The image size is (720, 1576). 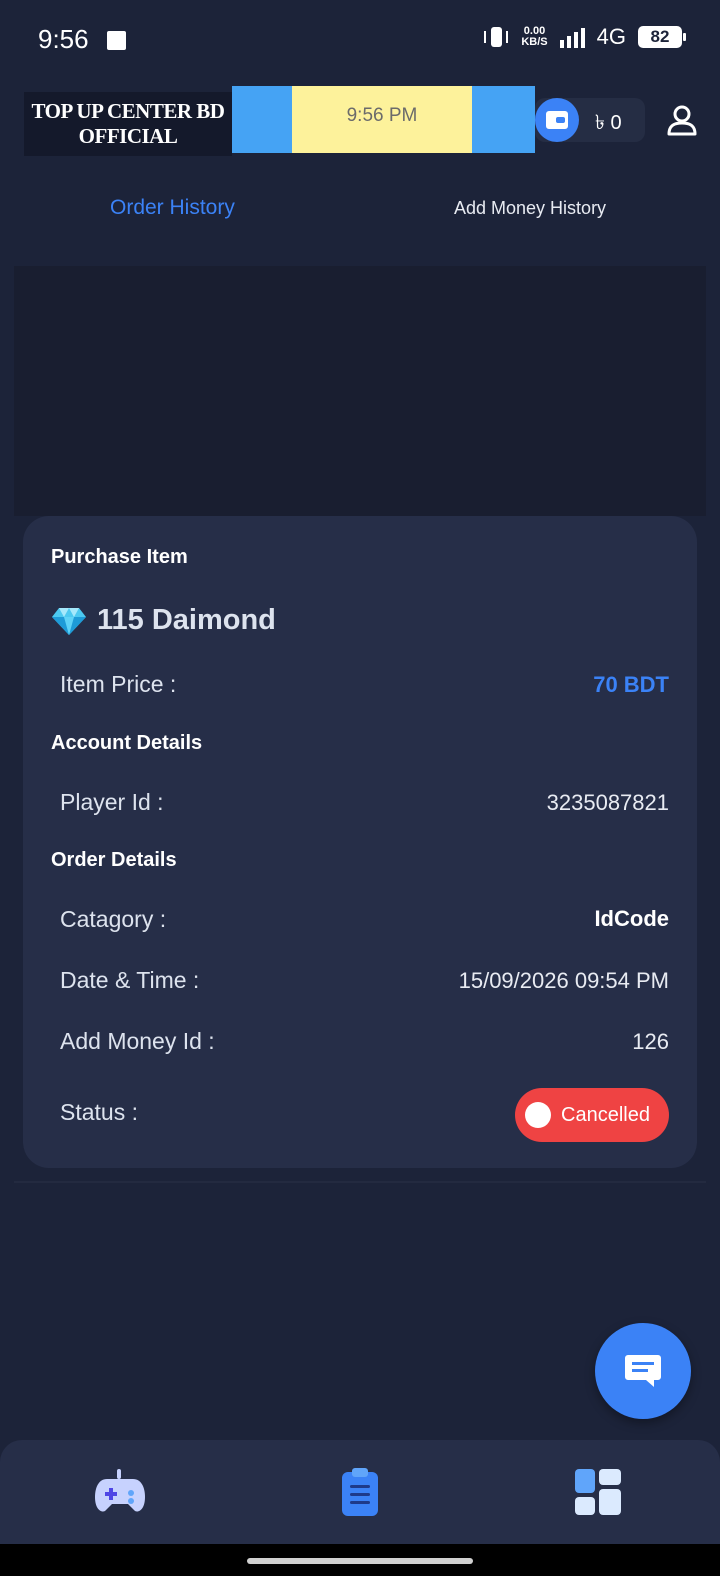 I want to click on history-tabs: Order History Add Money History, so click(x=360, y=211).